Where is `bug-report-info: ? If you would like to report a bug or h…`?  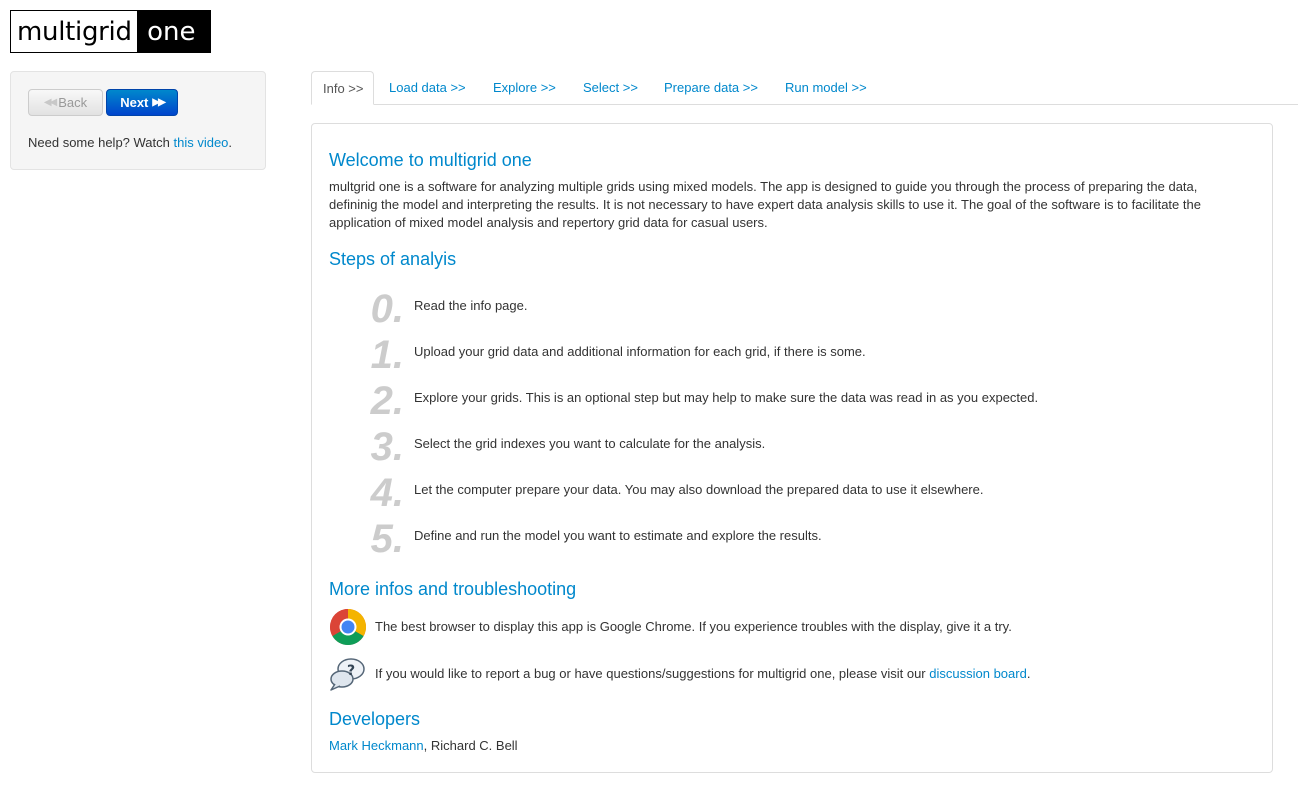
bug-report-info: ? If you would like to report a bug or h… is located at coordinates (789, 674).